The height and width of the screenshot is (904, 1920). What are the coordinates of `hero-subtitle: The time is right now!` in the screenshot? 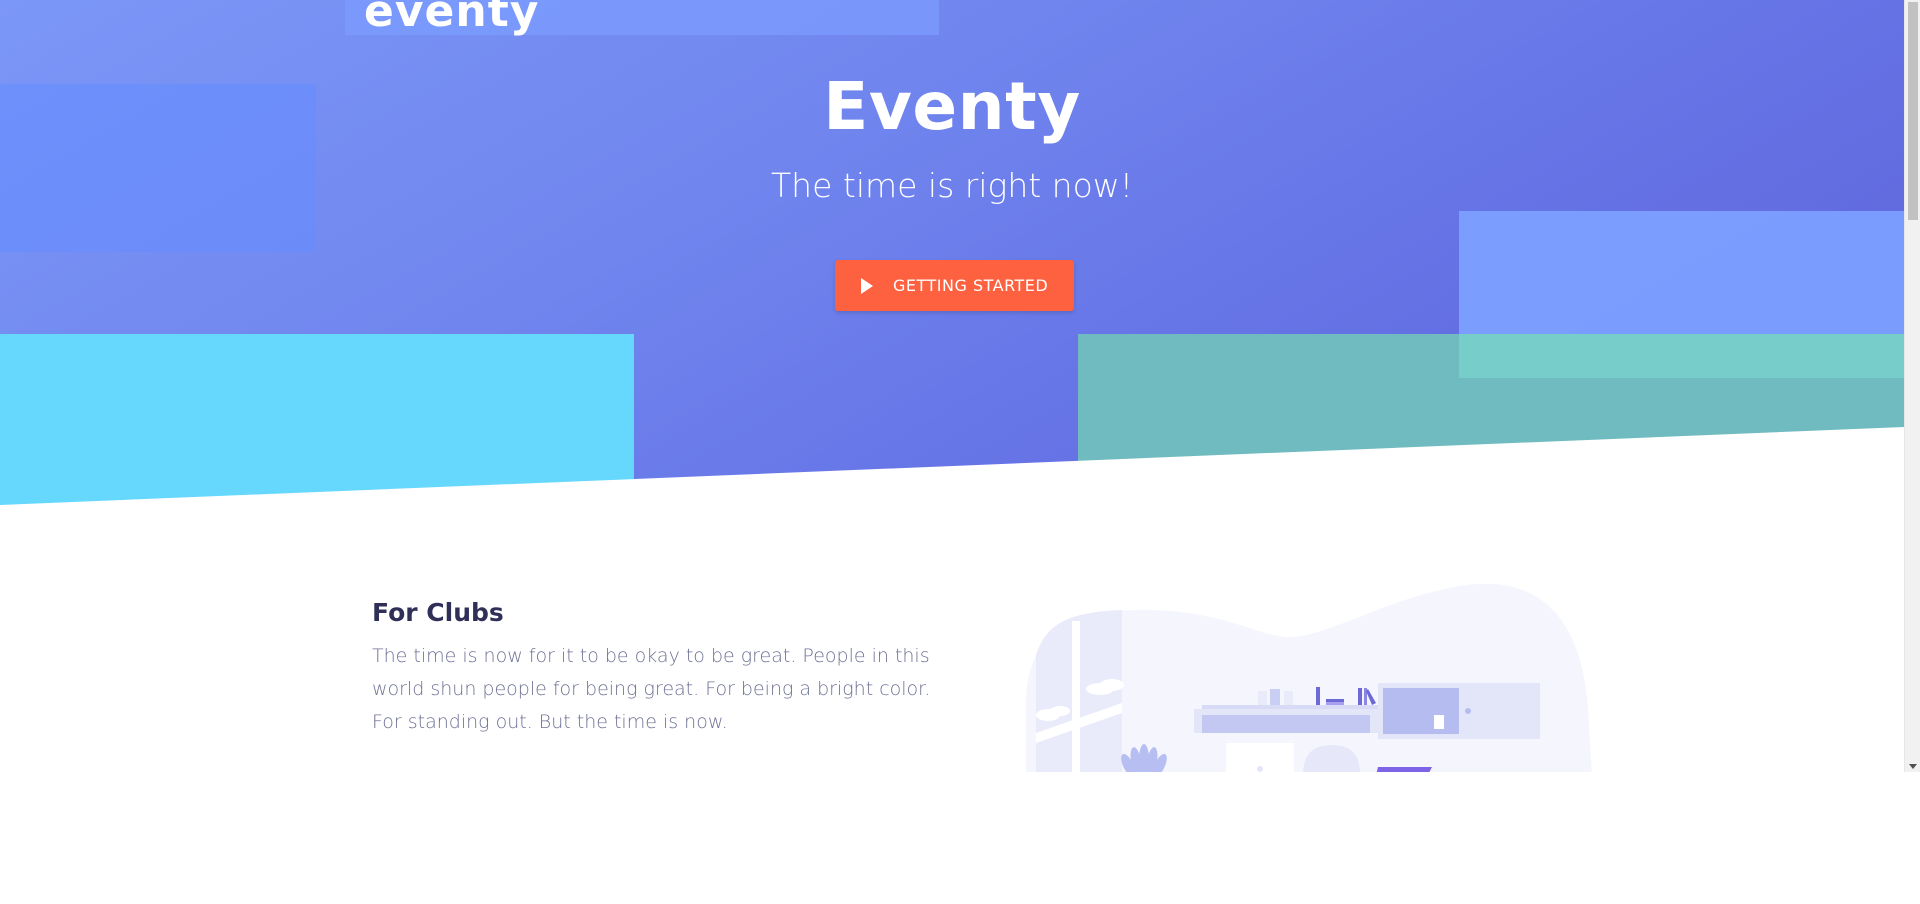 It's located at (952, 185).